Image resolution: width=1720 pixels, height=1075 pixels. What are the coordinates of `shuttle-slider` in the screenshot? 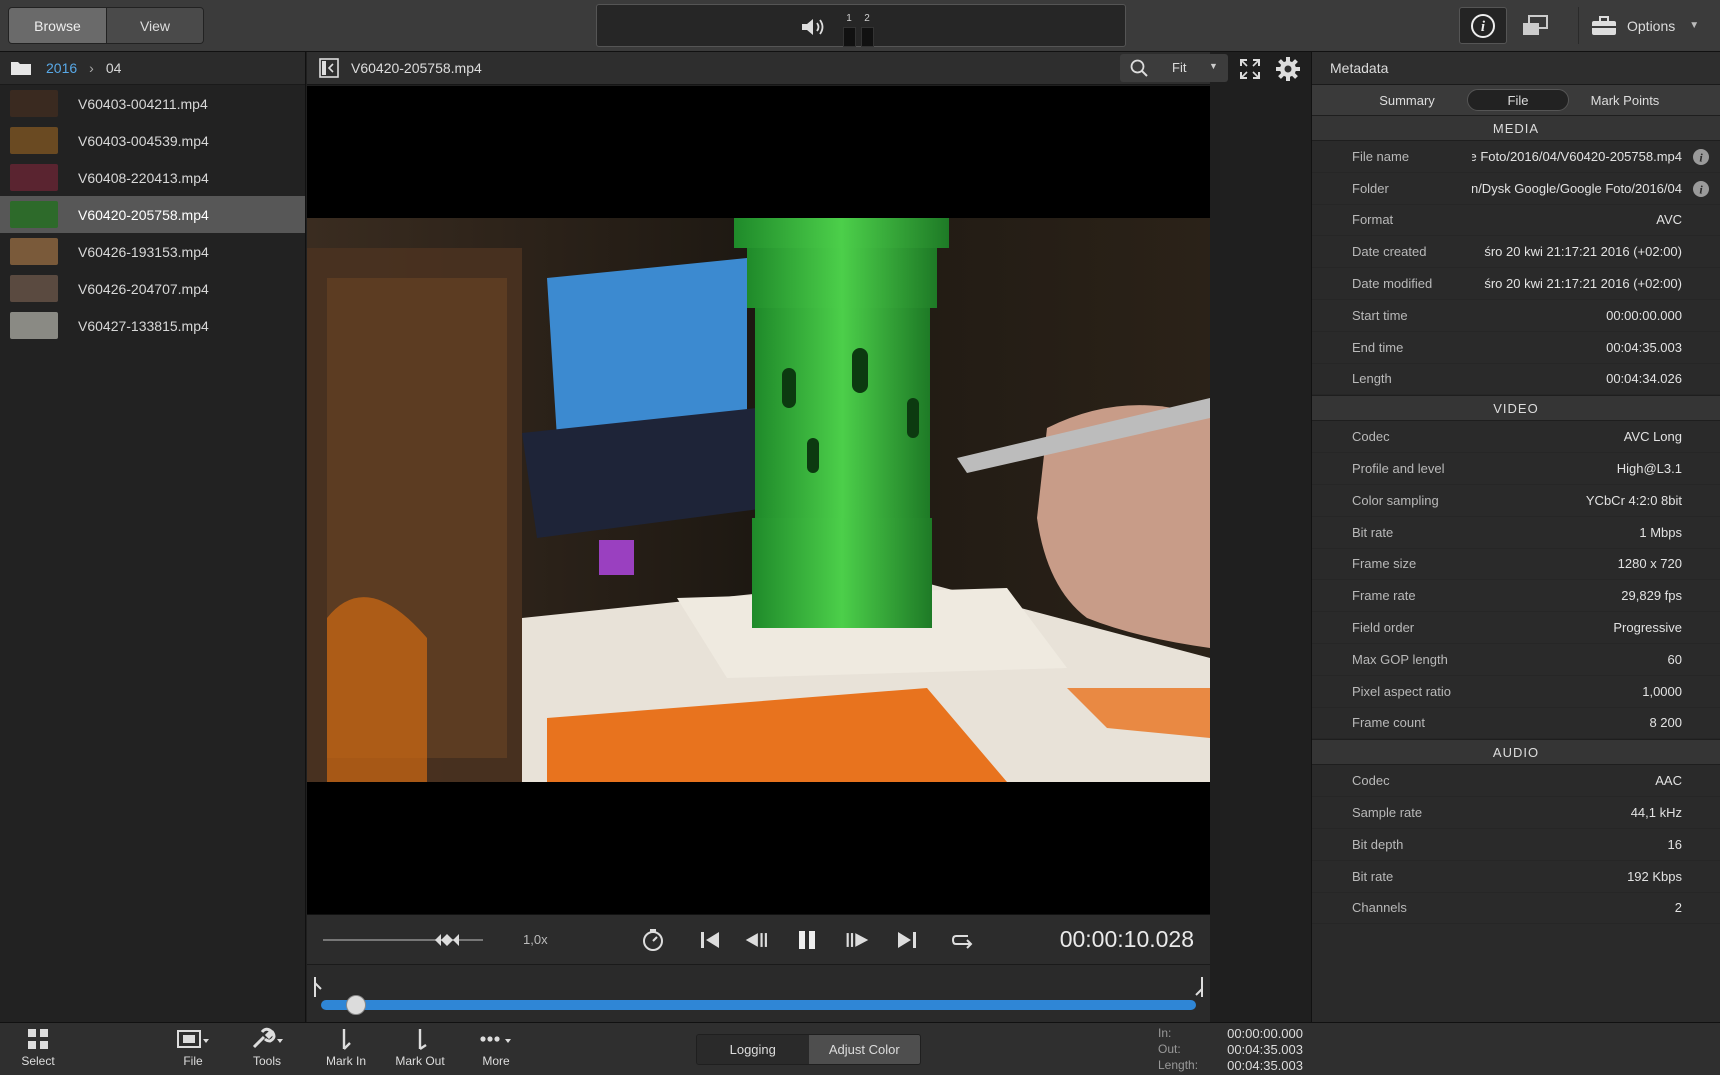 It's located at (403, 940).